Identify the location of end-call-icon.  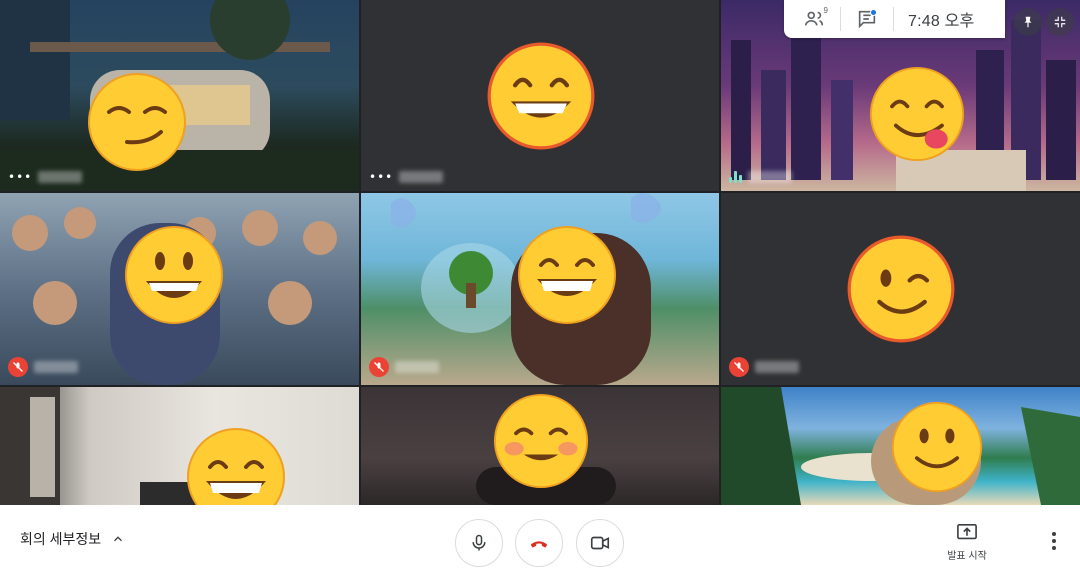
(539, 544).